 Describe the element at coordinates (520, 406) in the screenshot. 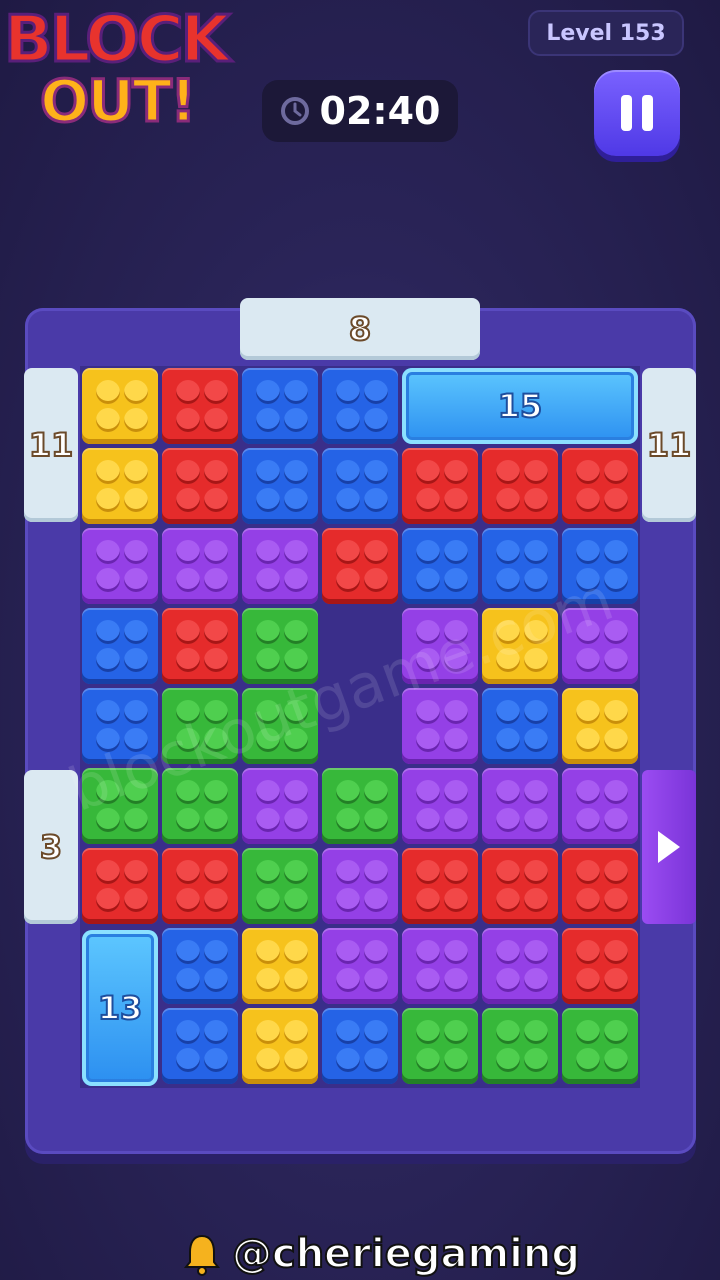

I see `crystal-block-top-right: 15` at that location.